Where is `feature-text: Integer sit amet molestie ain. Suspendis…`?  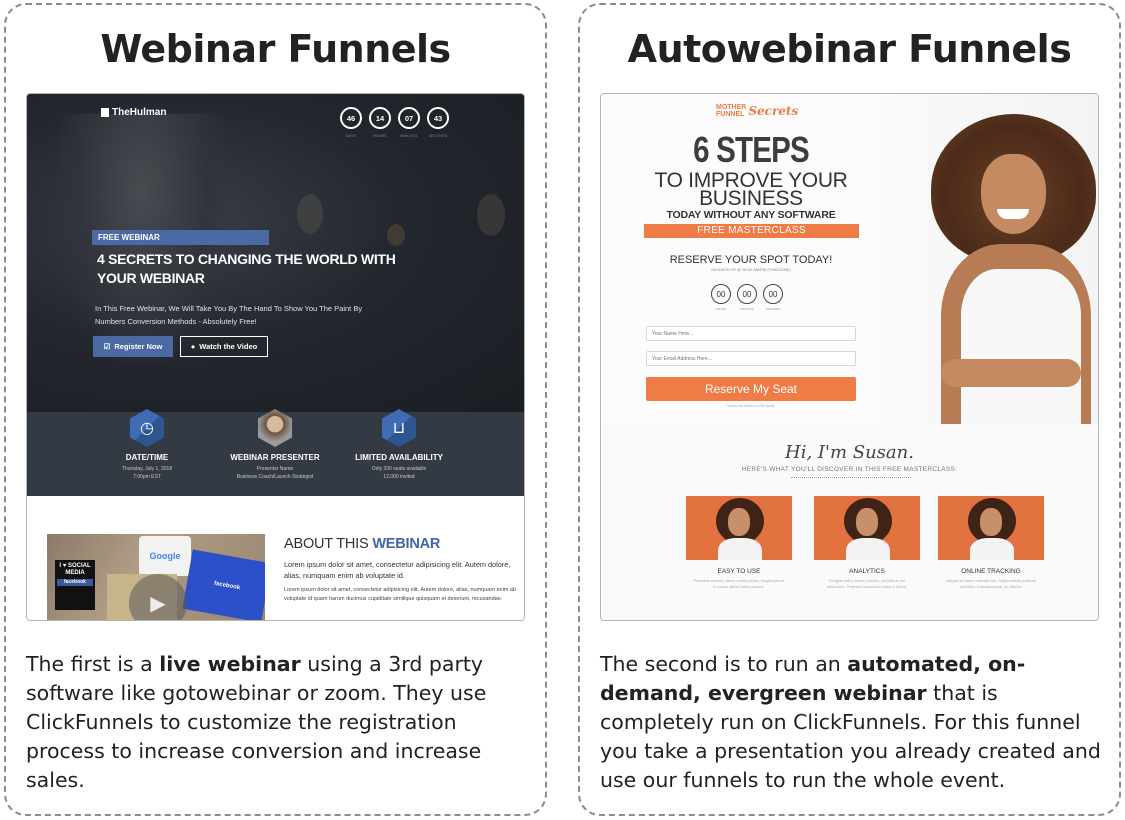
feature-text: Integer sit amet molestie ain. Suspendis… is located at coordinates (991, 583).